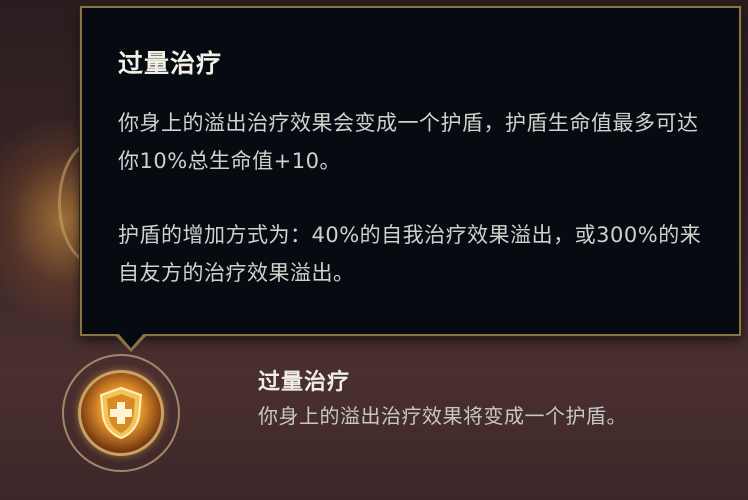 Image resolution: width=748 pixels, height=500 pixels. What do you see at coordinates (170, 63) in the screenshot?
I see `tooltip-title: 过量治疗` at bounding box center [170, 63].